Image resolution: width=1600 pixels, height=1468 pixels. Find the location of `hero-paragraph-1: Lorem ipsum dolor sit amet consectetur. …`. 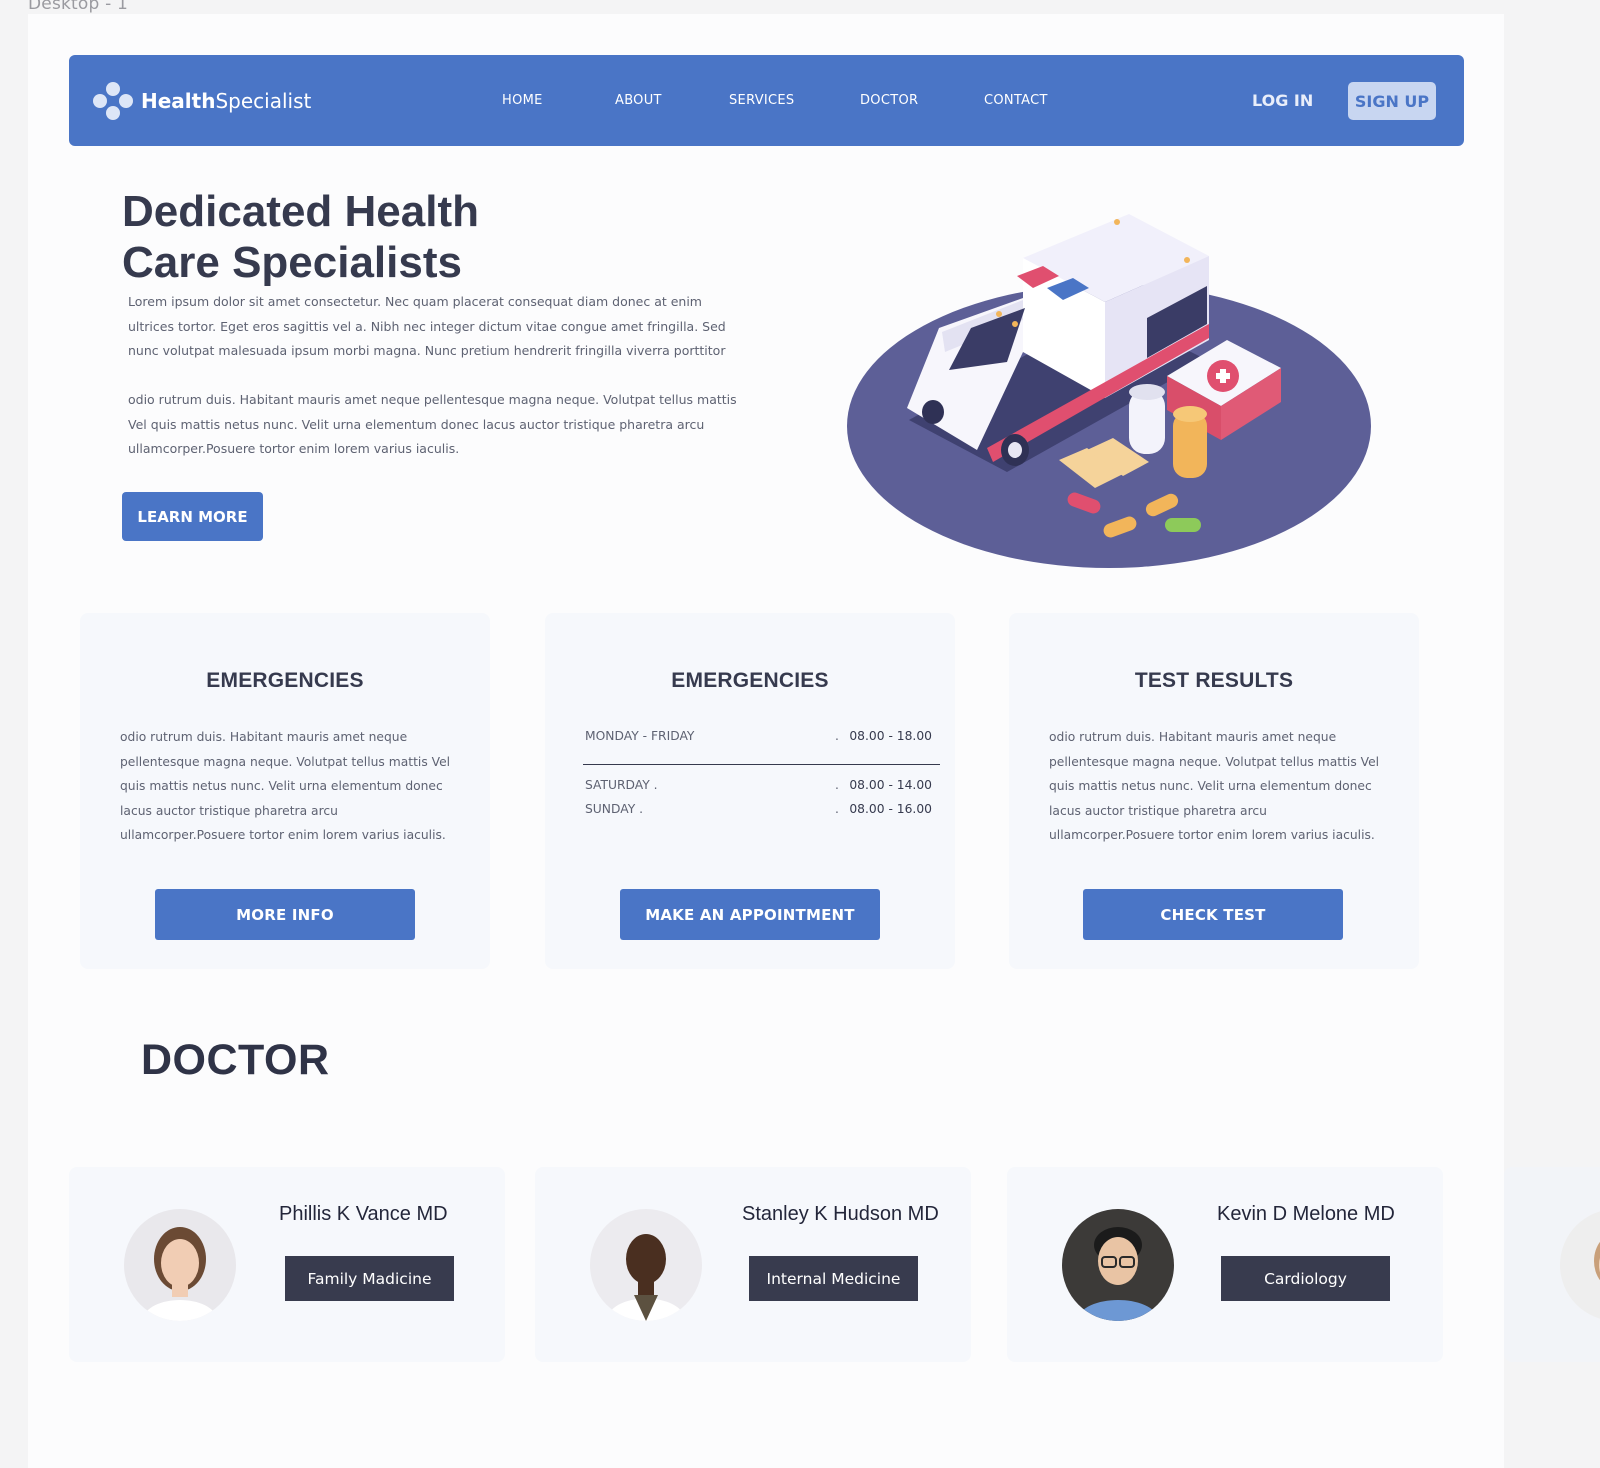

hero-paragraph-1: Lorem ipsum dolor sit amet consectetur. … is located at coordinates (427, 326).